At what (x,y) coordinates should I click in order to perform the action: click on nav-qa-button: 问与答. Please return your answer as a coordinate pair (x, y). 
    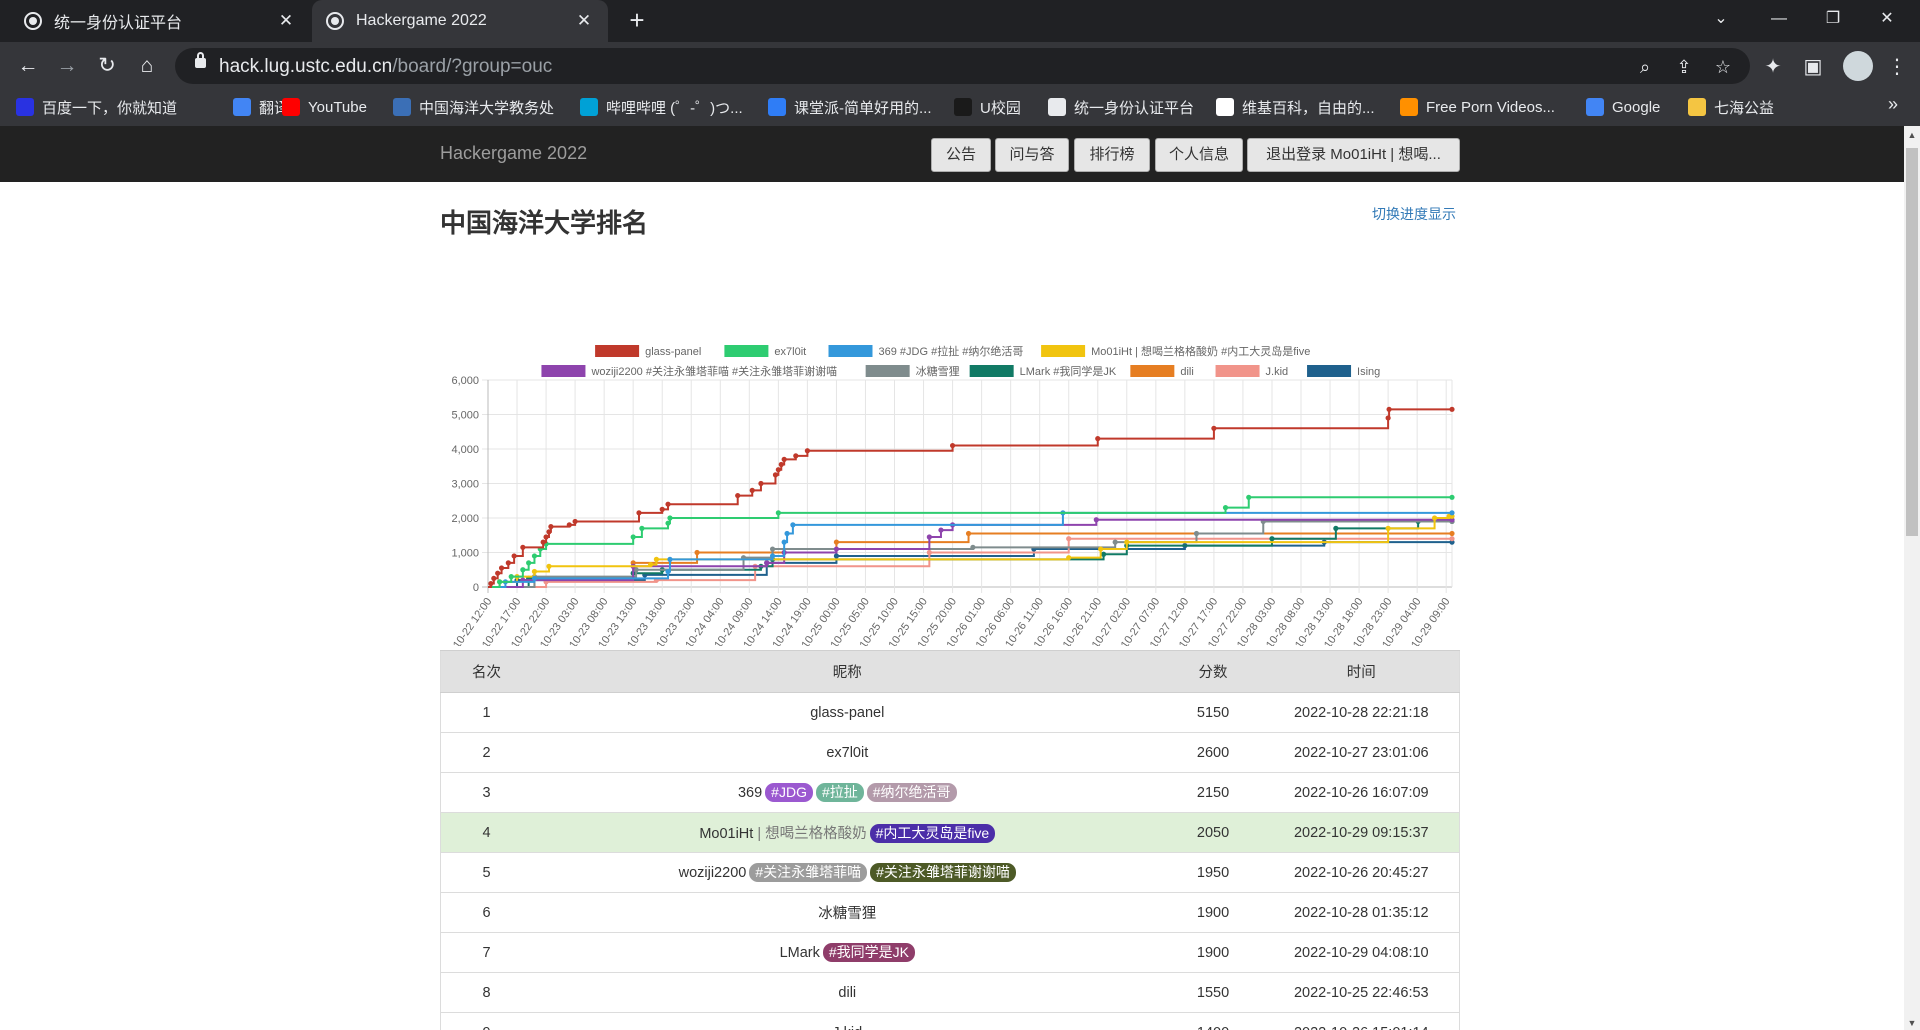
    Looking at the image, I should click on (1032, 155).